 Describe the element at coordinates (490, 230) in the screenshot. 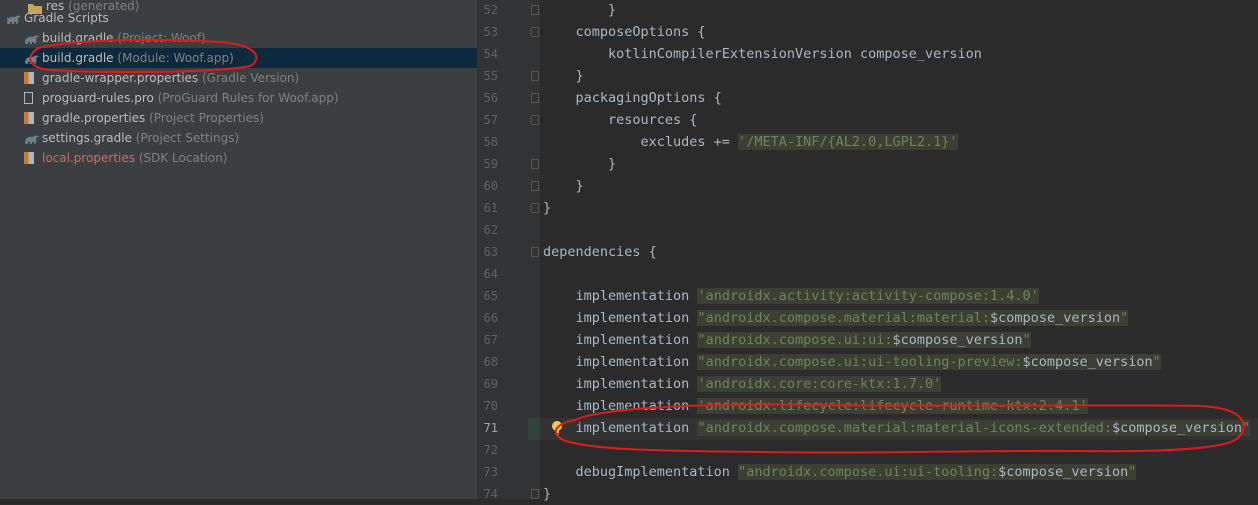

I see `line-number: 62` at that location.